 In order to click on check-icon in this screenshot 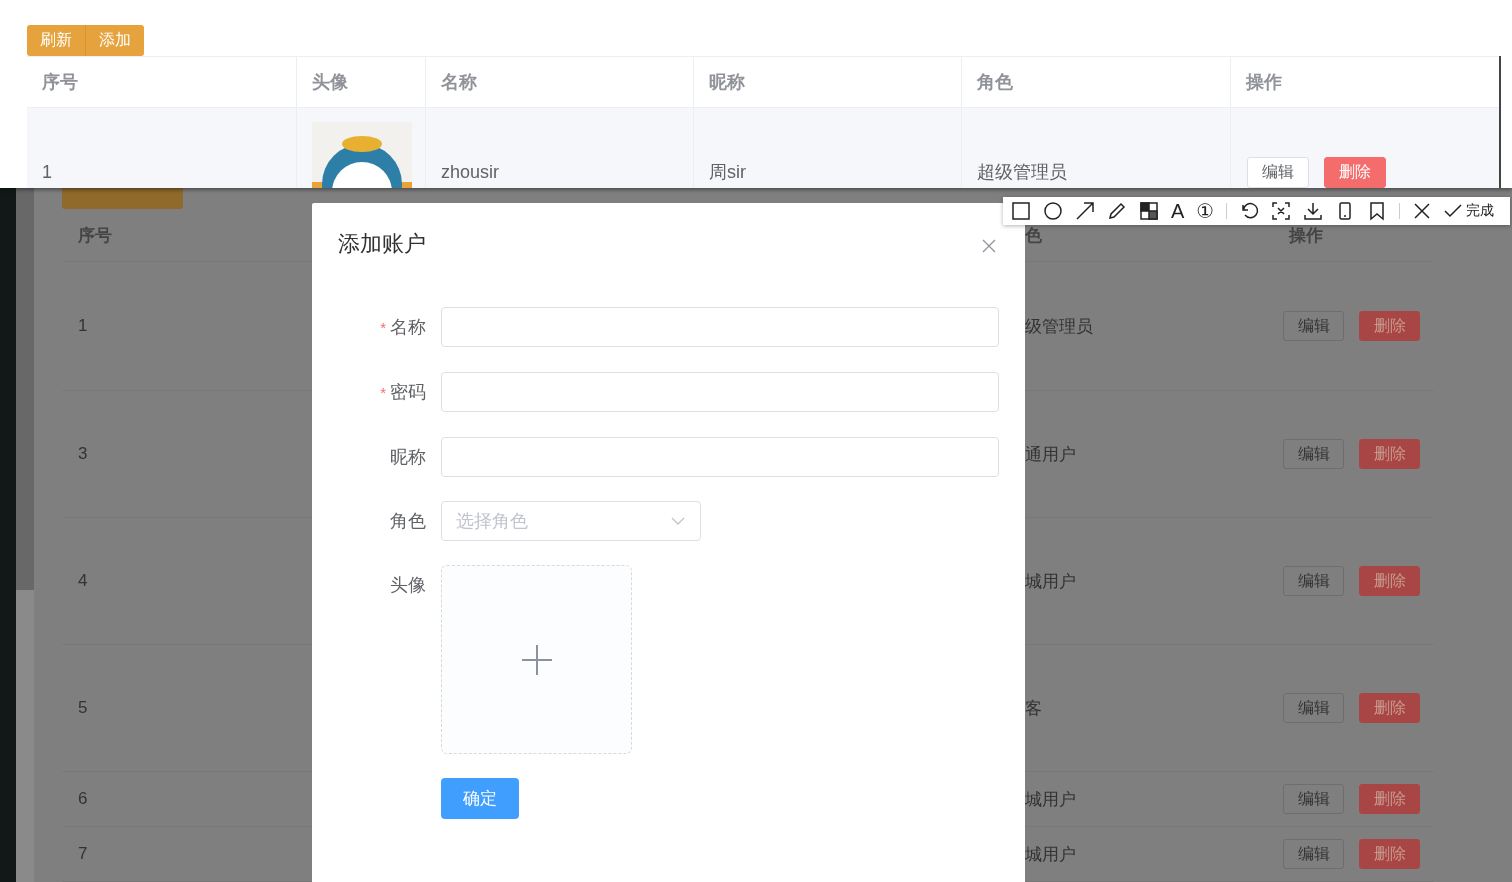, I will do `click(1453, 211)`.